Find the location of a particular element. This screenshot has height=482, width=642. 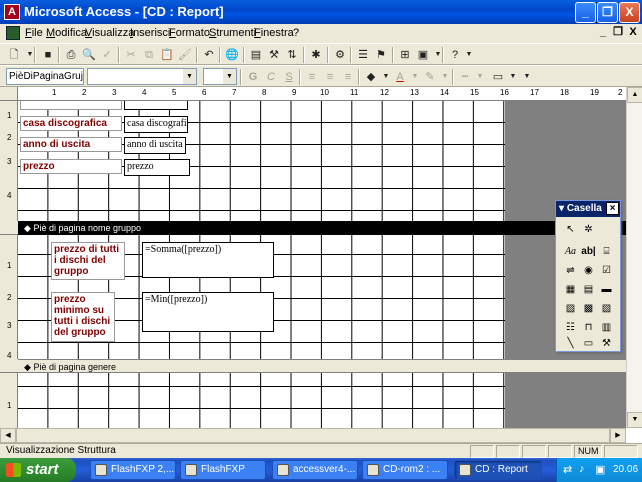

object-combo: PièDiPaginaGruj is located at coordinates (45, 76).